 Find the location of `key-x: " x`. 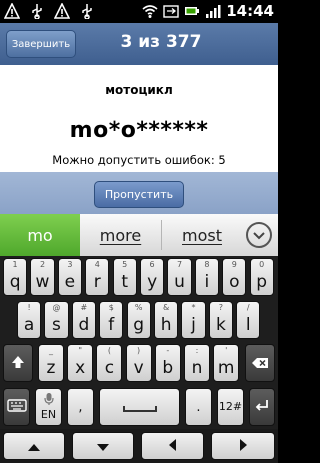

key-x: " x is located at coordinates (80, 363).